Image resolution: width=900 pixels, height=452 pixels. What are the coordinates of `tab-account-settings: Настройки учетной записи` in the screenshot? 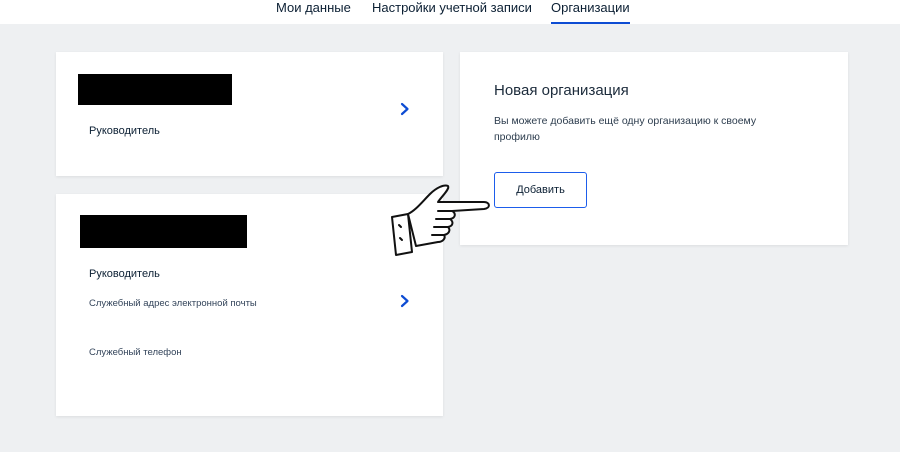 It's located at (452, 12).